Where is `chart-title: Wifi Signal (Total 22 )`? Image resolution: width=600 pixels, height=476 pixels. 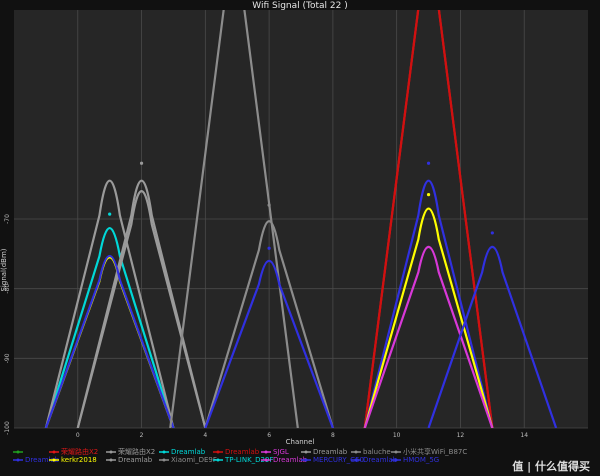
chart-title: Wifi Signal (Total 22 ) is located at coordinates (299, 6).